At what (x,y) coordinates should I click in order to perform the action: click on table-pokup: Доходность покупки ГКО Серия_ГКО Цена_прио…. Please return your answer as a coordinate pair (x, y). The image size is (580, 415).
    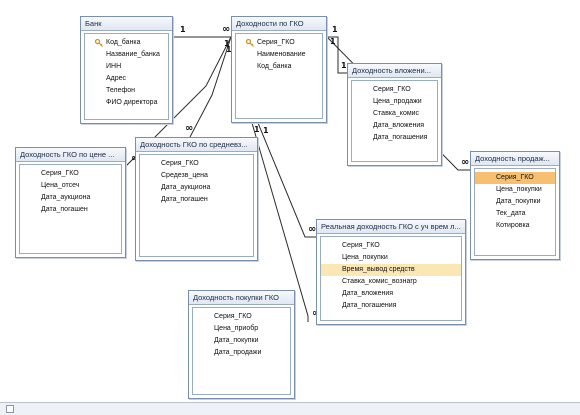
    Looking at the image, I should click on (241, 344).